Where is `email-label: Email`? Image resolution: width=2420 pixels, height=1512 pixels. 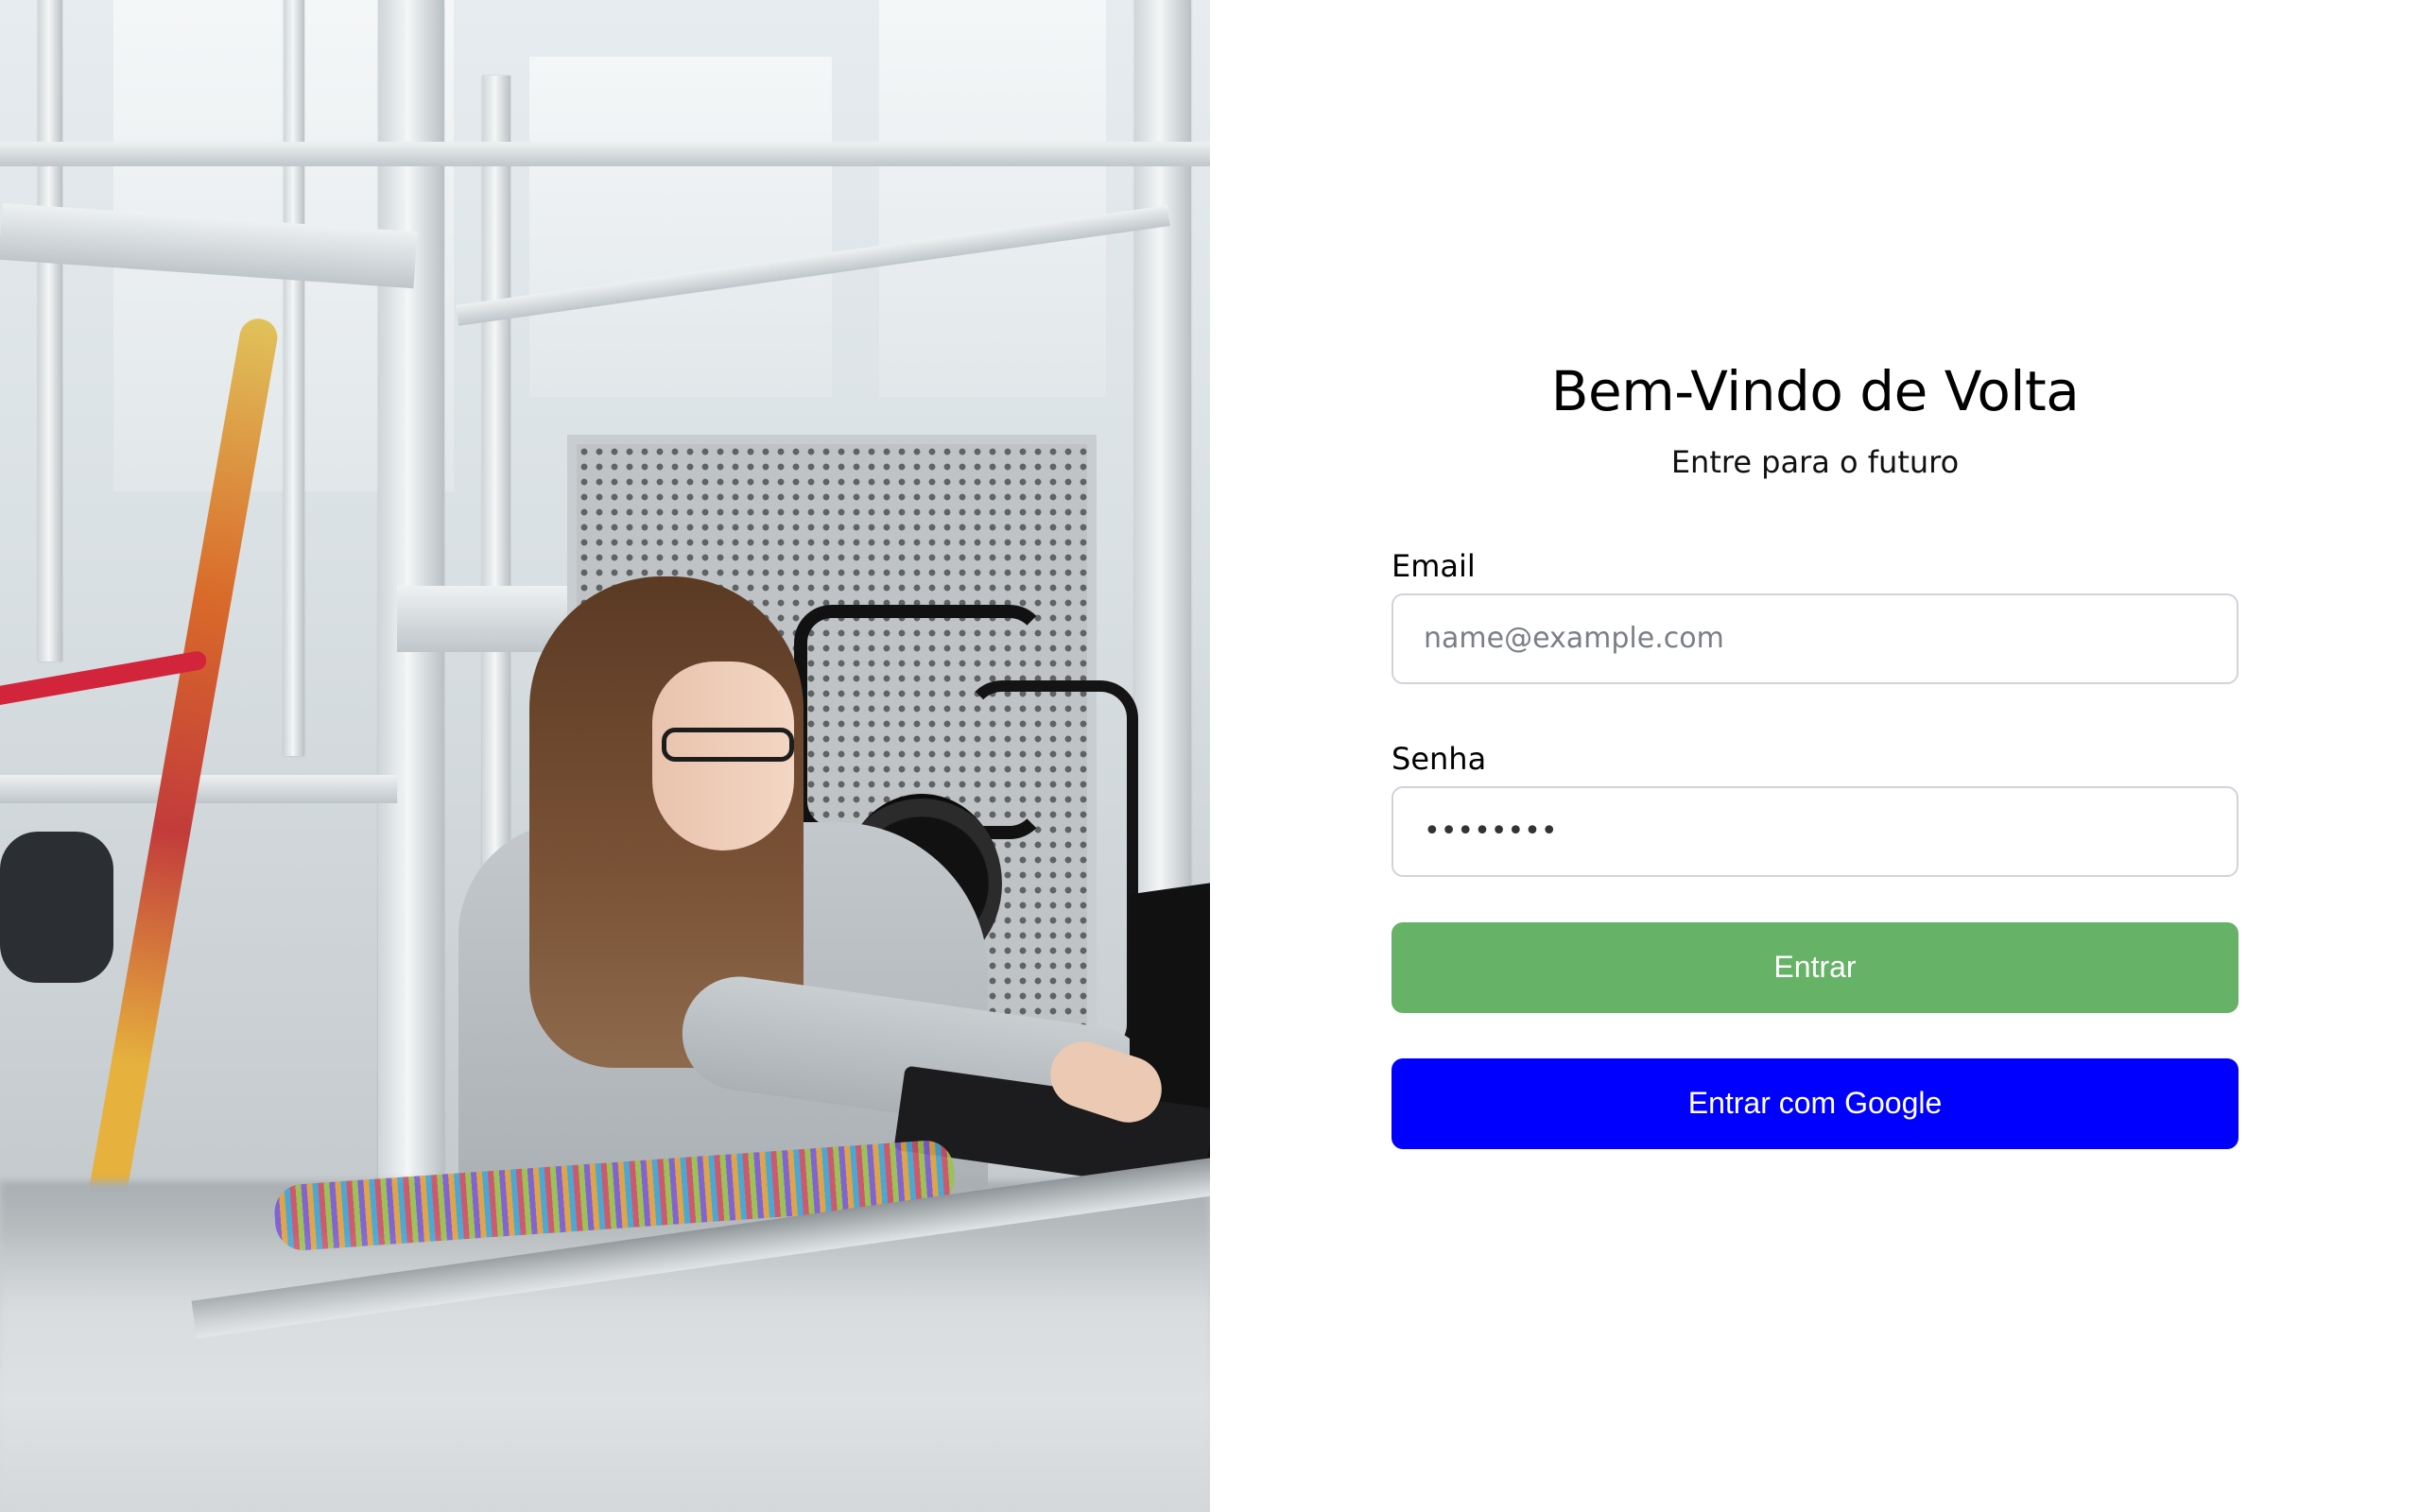
email-label: Email is located at coordinates (1434, 565).